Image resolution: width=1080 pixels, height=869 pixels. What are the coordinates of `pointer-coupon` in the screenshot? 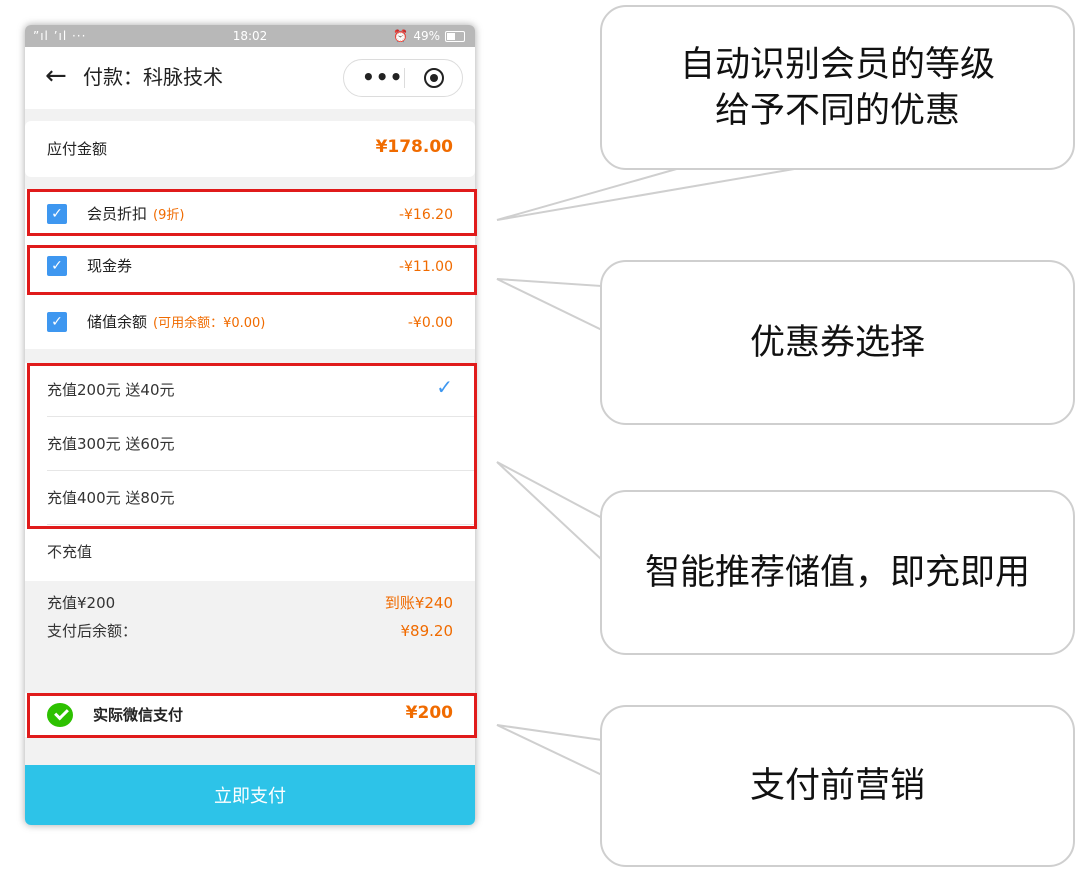 It's located at (549, 304).